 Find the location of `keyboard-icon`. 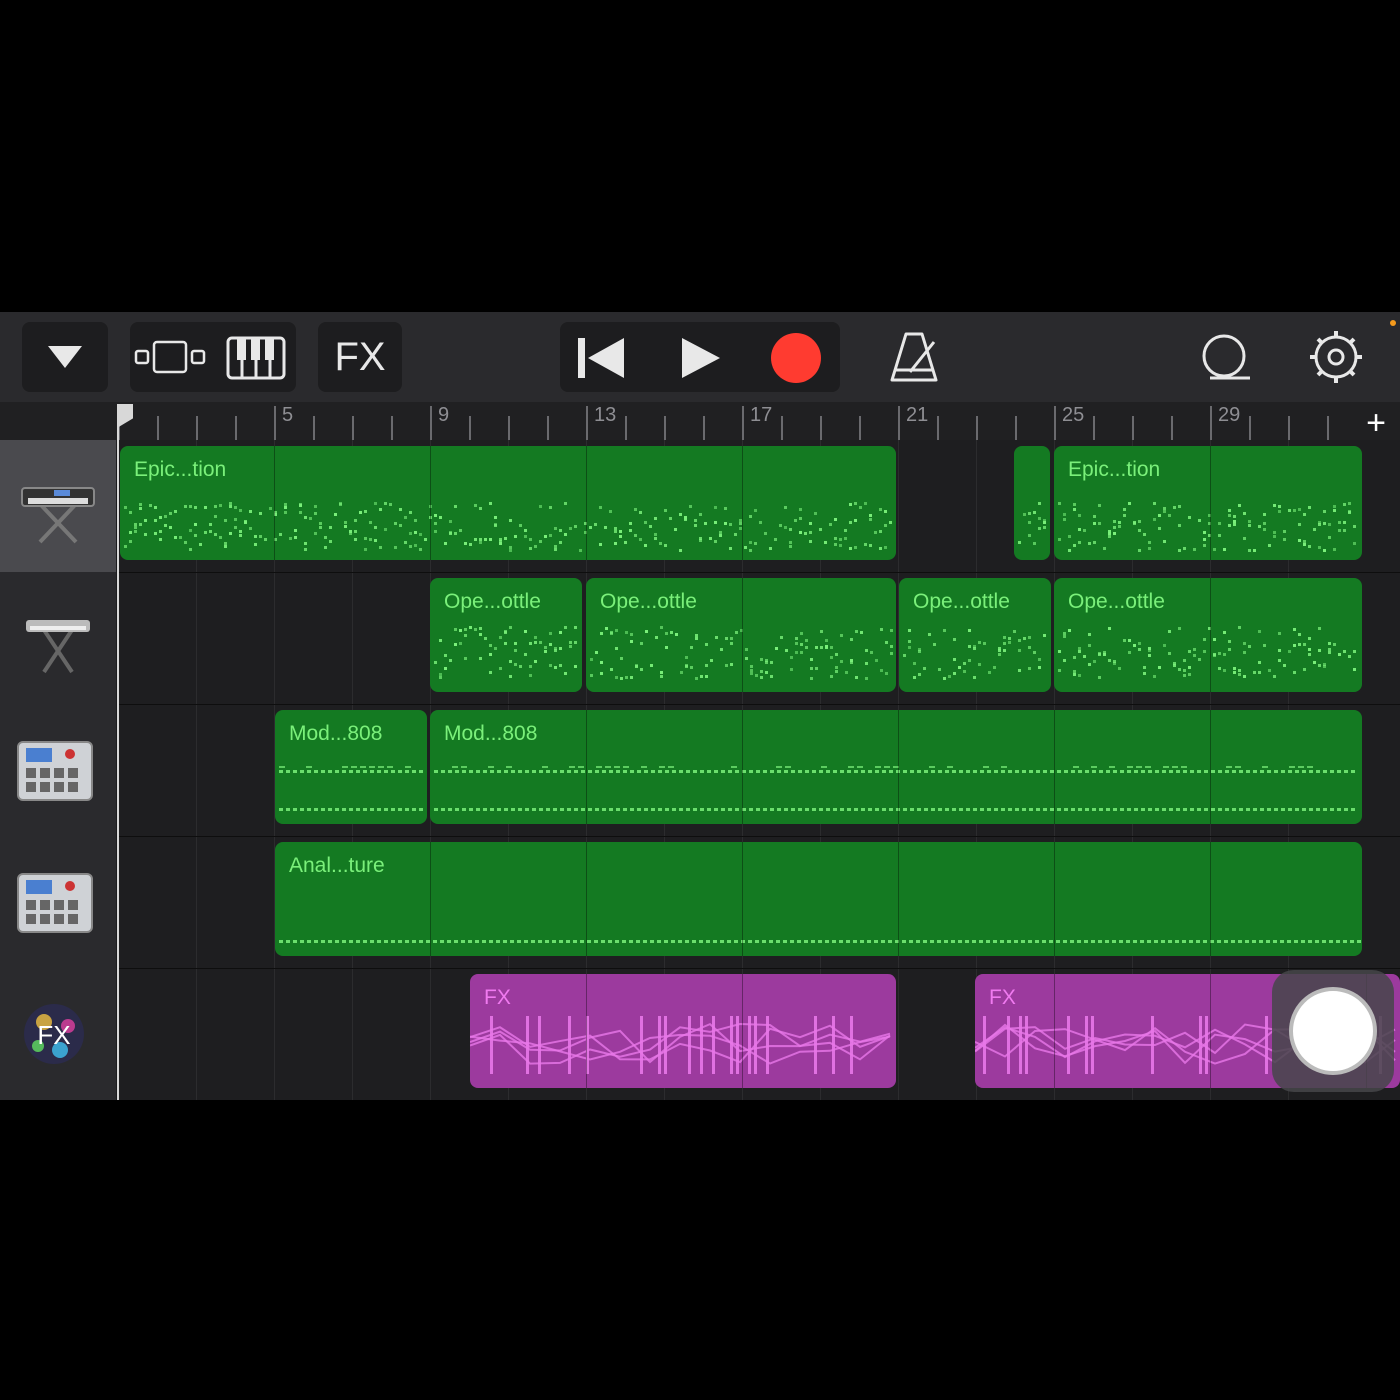

keyboard-icon is located at coordinates (260, 357).